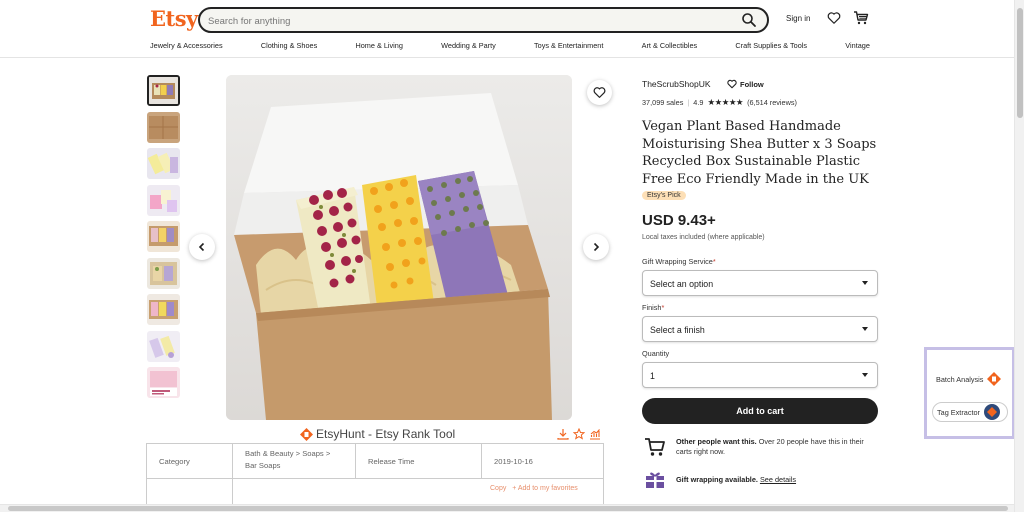 The height and width of the screenshot is (512, 1024). What do you see at coordinates (294, 461) in the screenshot?
I see `category-value: Bath & Beauty > Soaps > Bar Soaps` at bounding box center [294, 461].